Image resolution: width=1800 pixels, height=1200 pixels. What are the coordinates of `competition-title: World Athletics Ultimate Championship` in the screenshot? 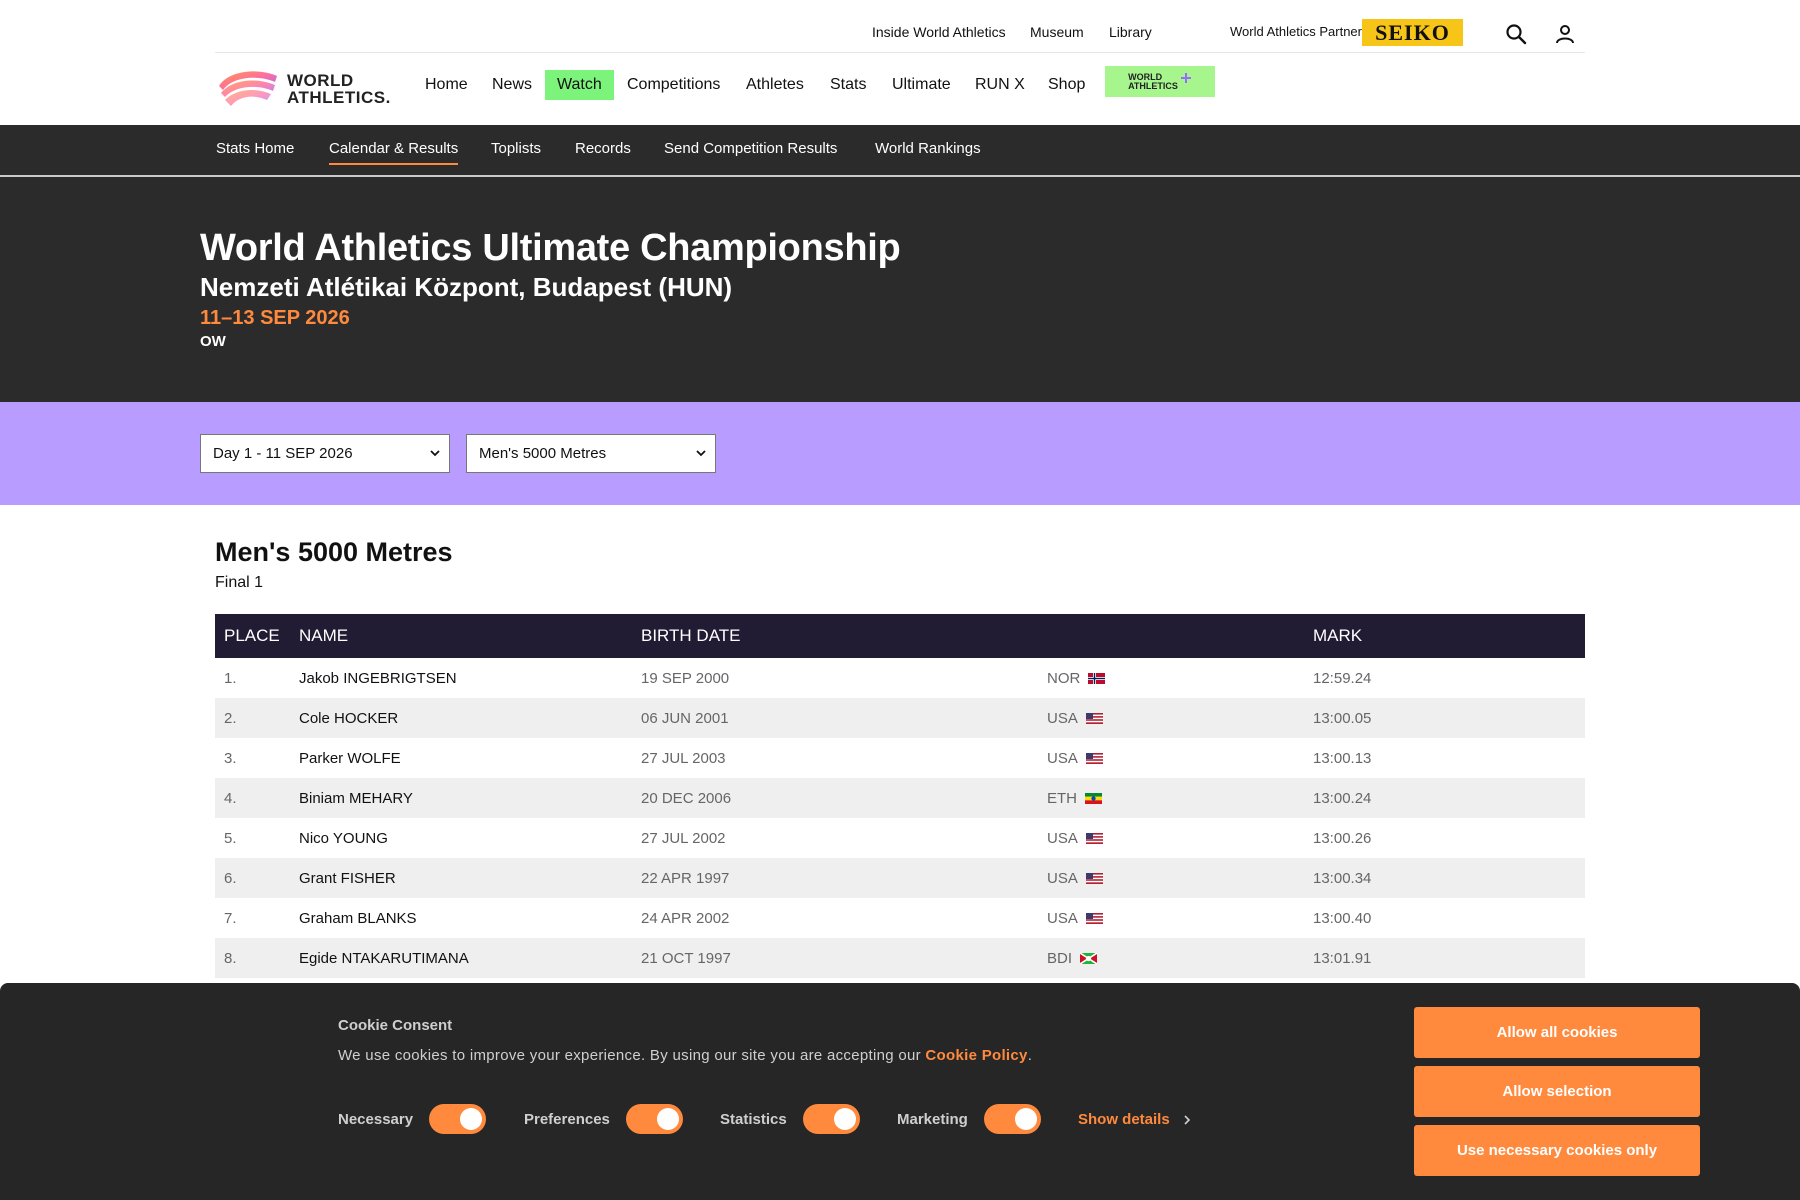 It's located at (550, 248).